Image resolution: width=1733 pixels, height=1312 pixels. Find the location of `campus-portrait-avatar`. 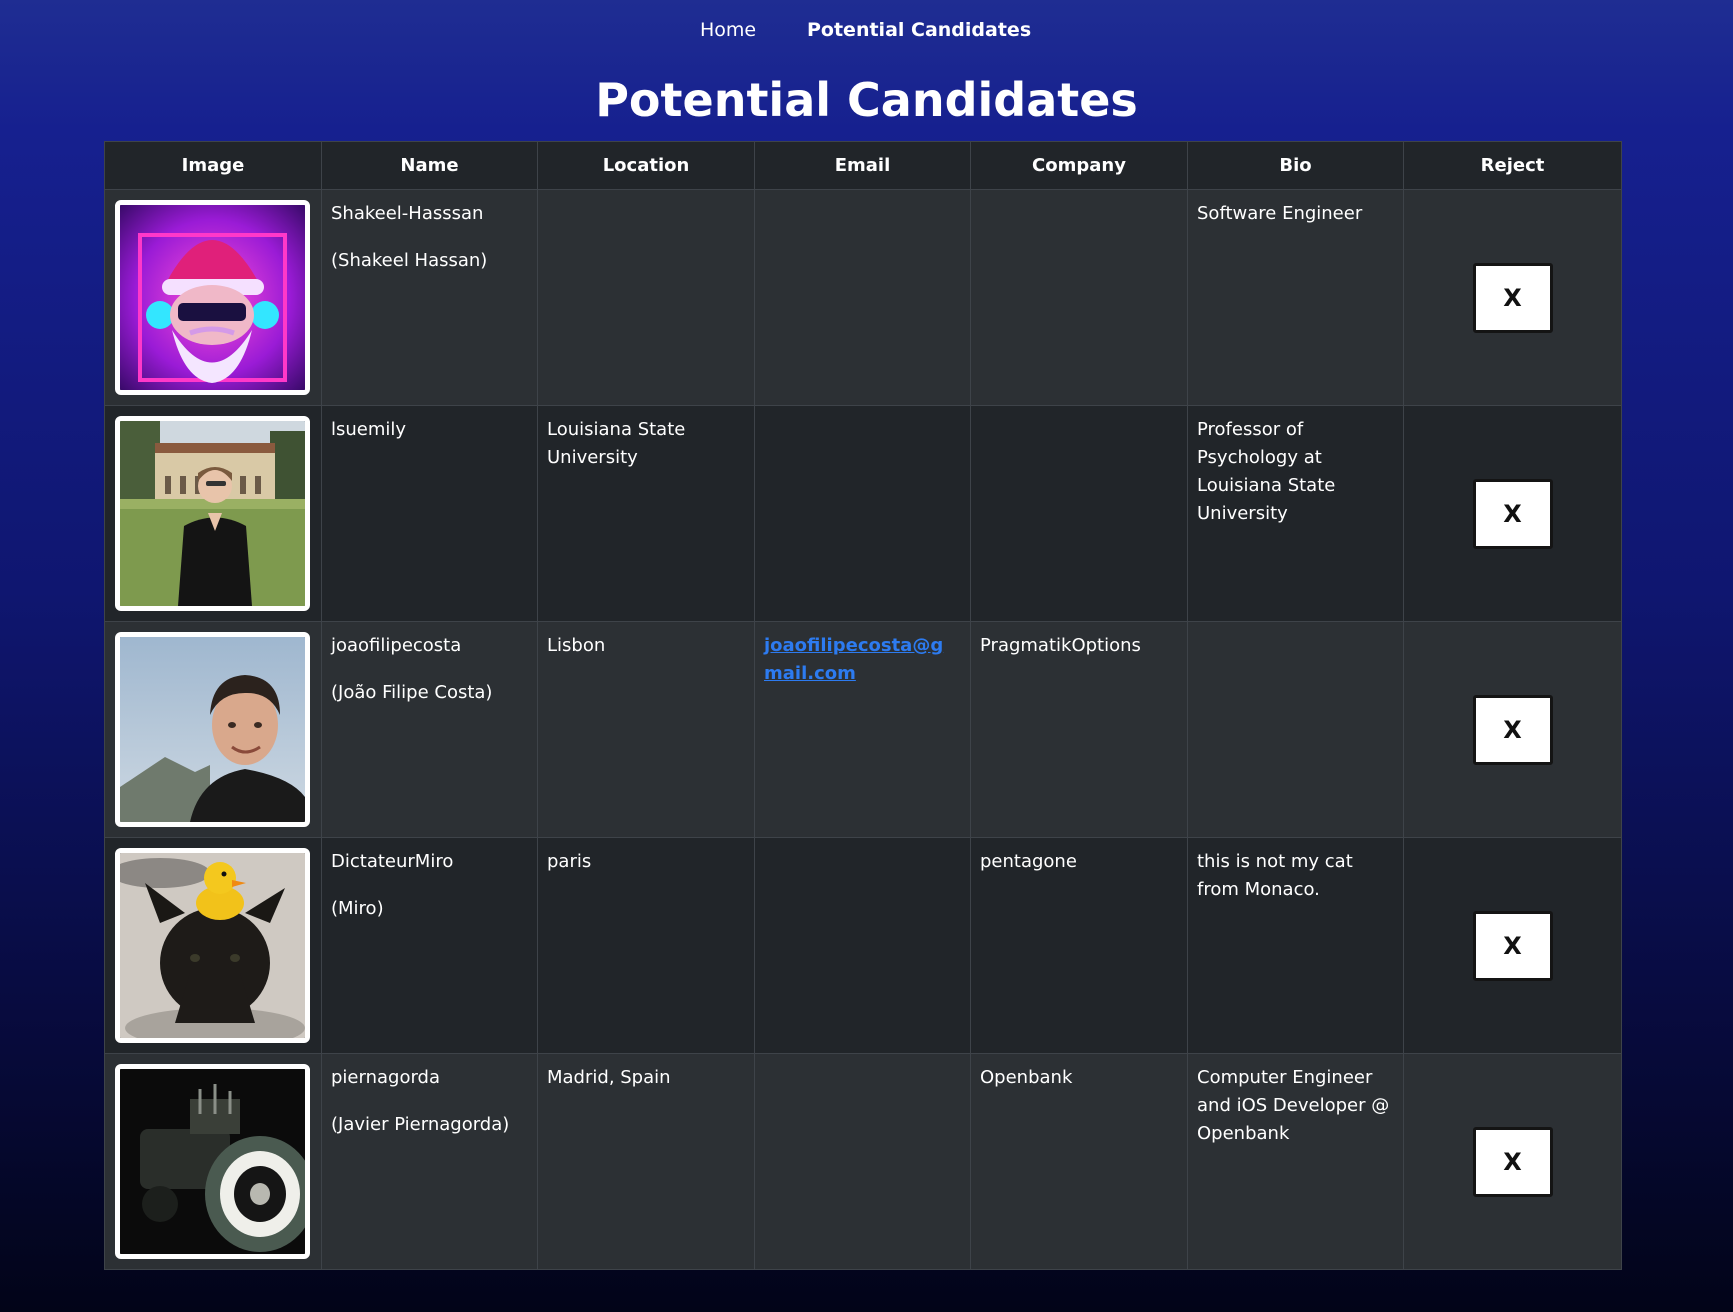

campus-portrait-avatar is located at coordinates (212, 513).